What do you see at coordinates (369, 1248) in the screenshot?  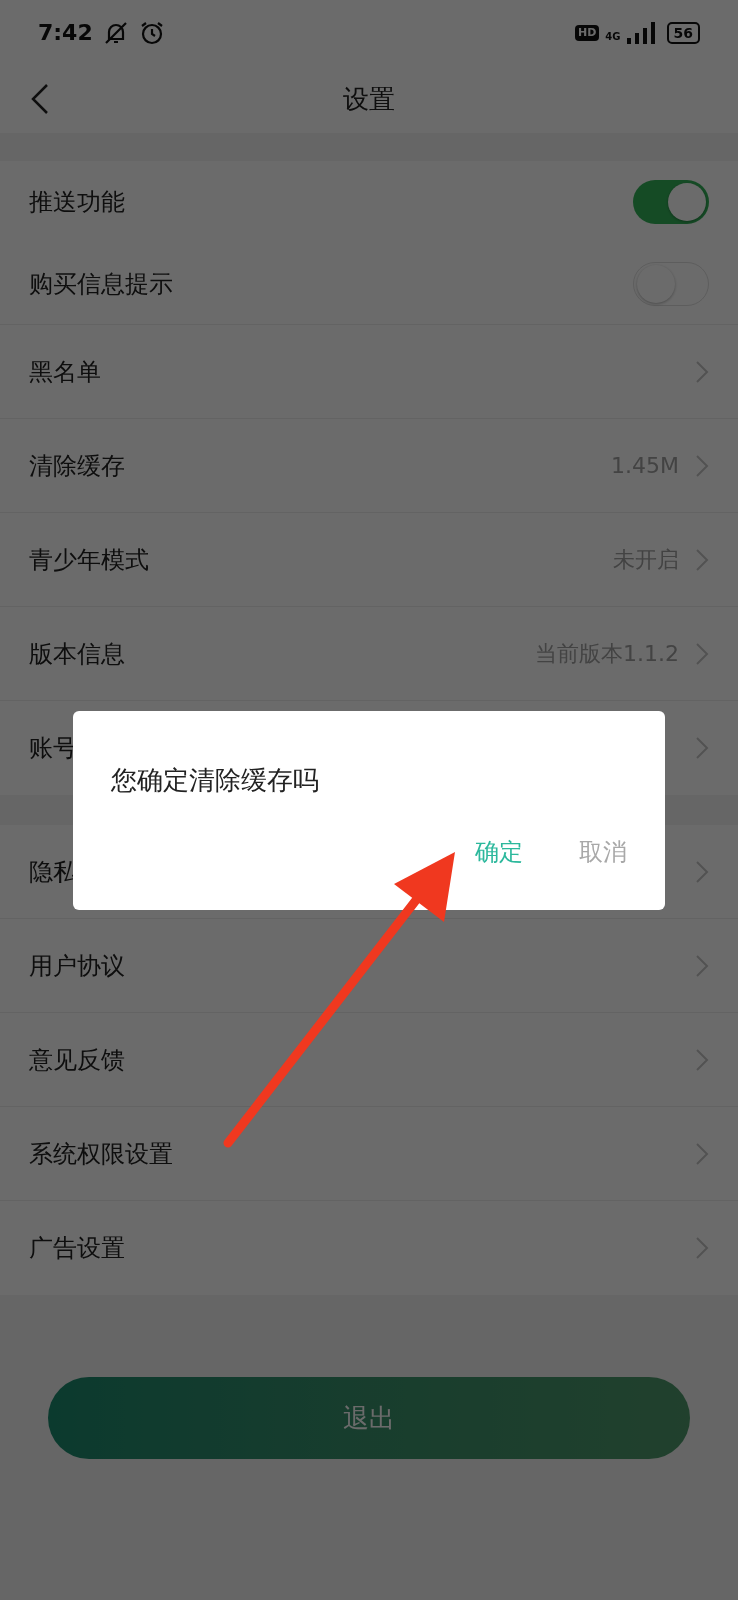 I see `settings-row: 广告设置` at bounding box center [369, 1248].